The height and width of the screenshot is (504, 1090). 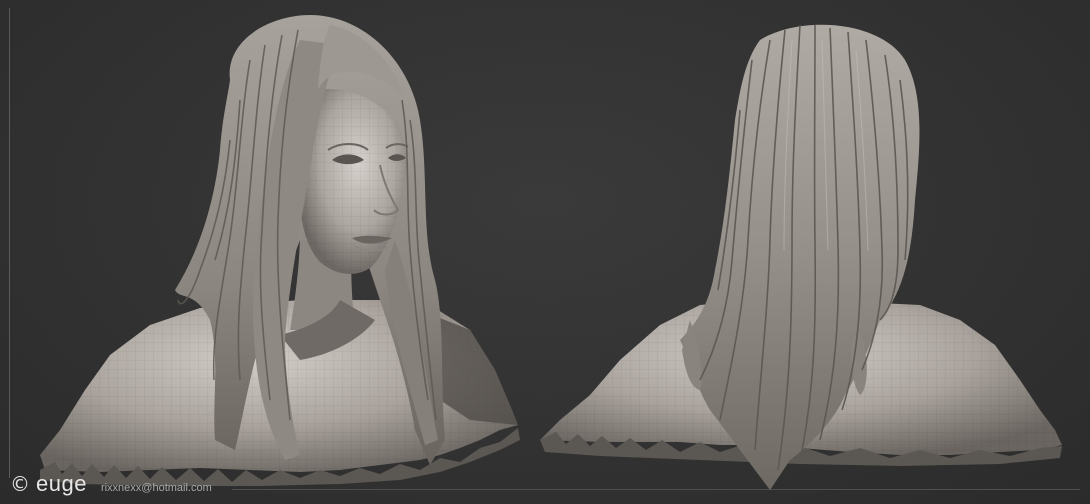 I want to click on artist-signature: © euge rixxnexx@hotmail.com, so click(x=111, y=484).